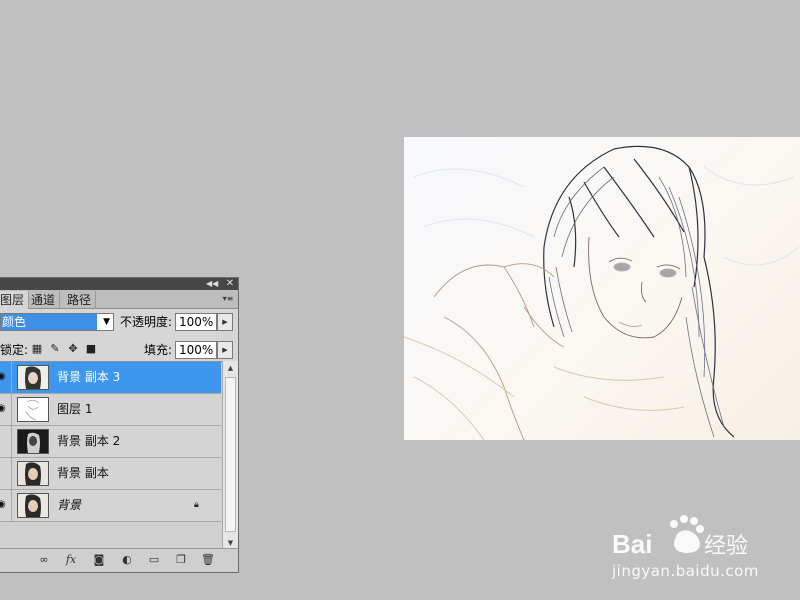 This screenshot has width=800, height=600. What do you see at coordinates (230, 368) in the screenshot?
I see `scroll-up-icon: ▲` at bounding box center [230, 368].